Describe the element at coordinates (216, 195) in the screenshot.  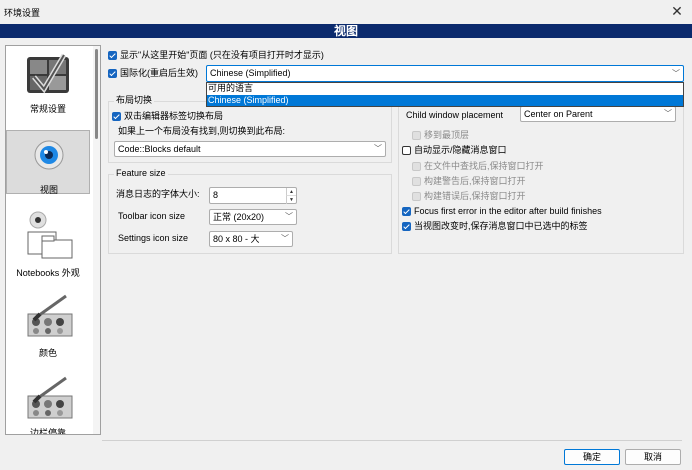
I see `message-font-size-value: 8` at that location.